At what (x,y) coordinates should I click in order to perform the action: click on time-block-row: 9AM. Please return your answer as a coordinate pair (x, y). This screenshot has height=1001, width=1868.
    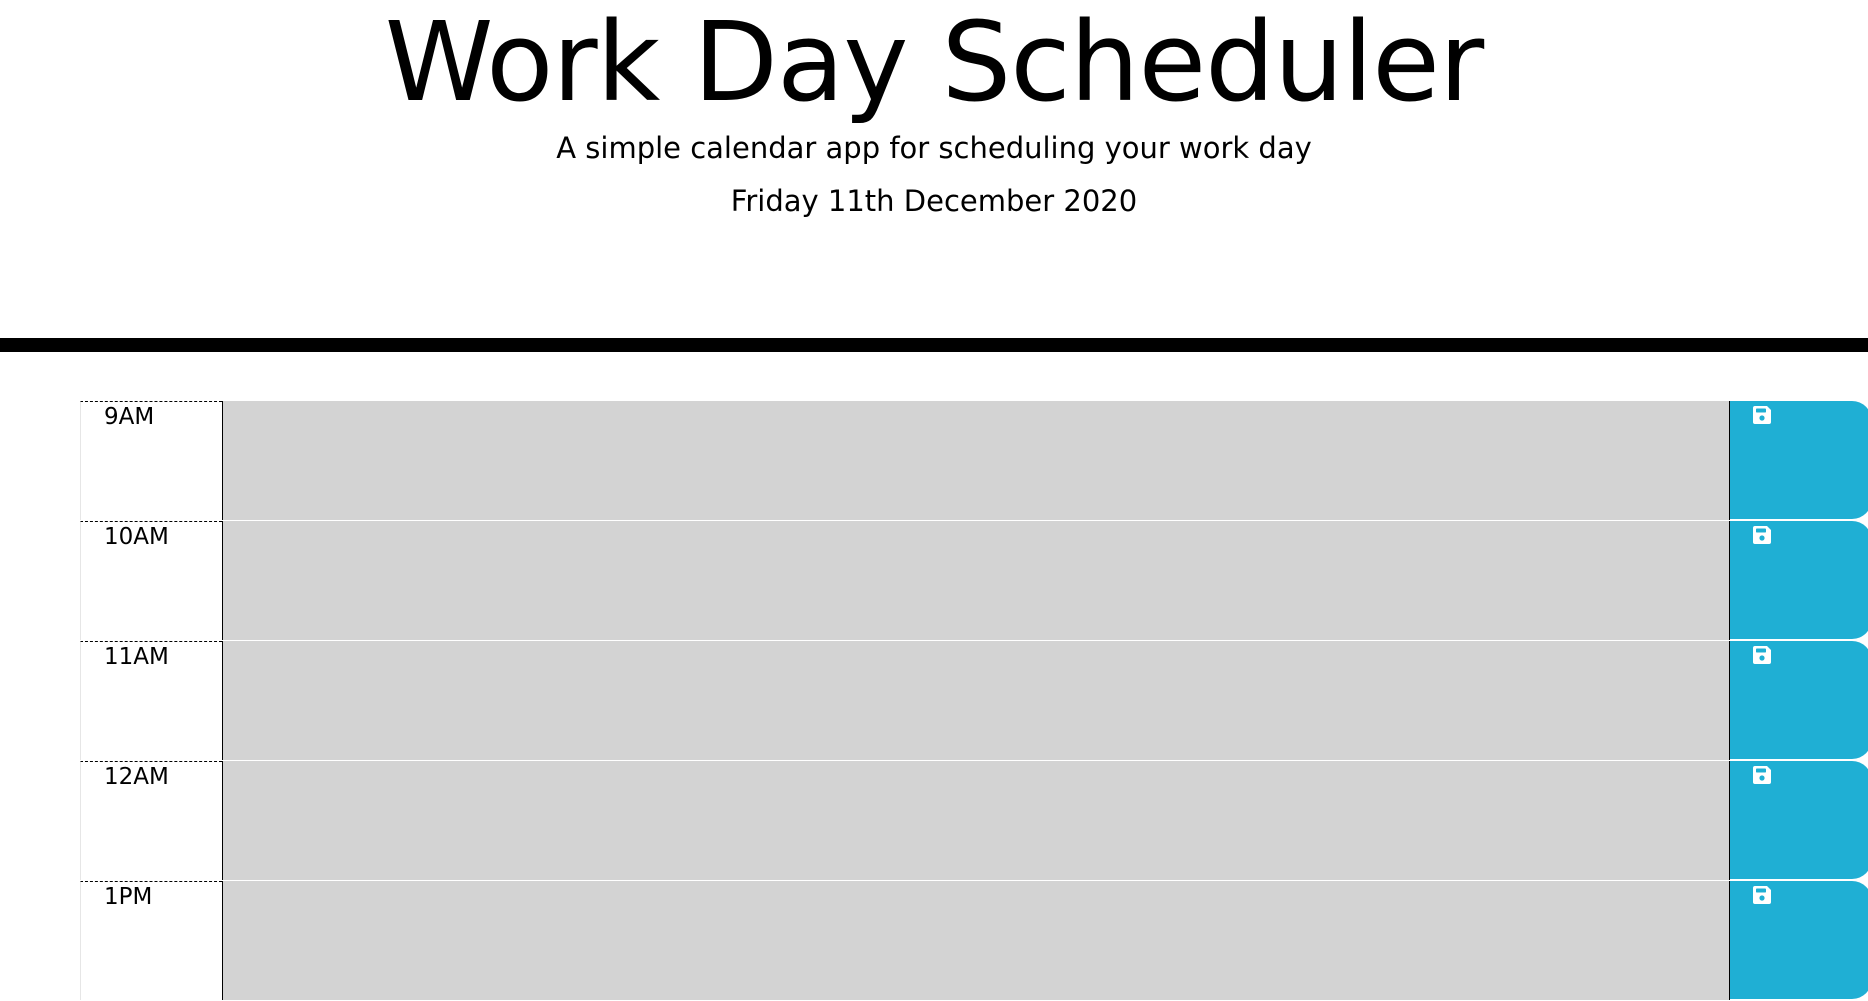
    Looking at the image, I should click on (974, 461).